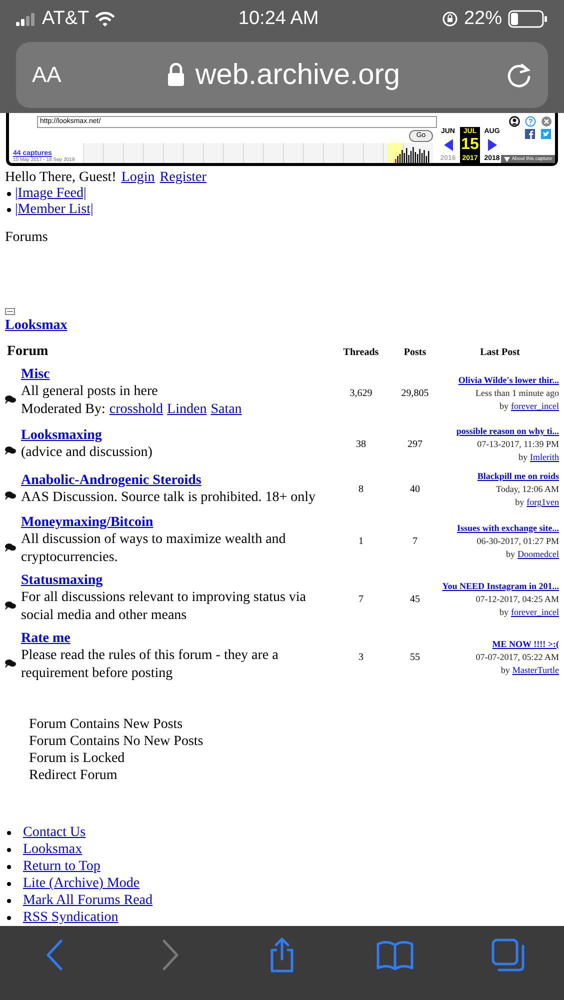  I want to click on last-post-user-link: forg1ven, so click(542, 502).